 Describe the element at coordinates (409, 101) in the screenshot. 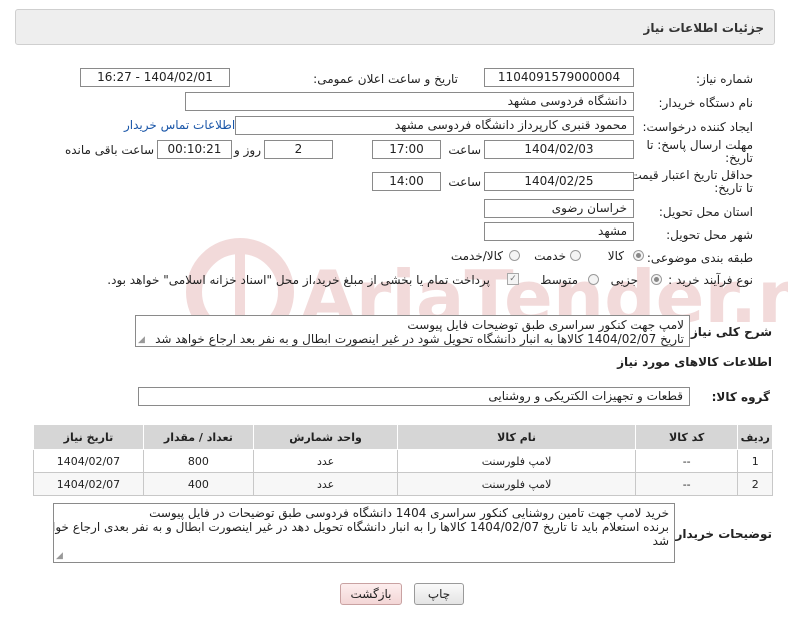

I see `buyer-org-field: دانشگاه فردوسی مشهد` at that location.